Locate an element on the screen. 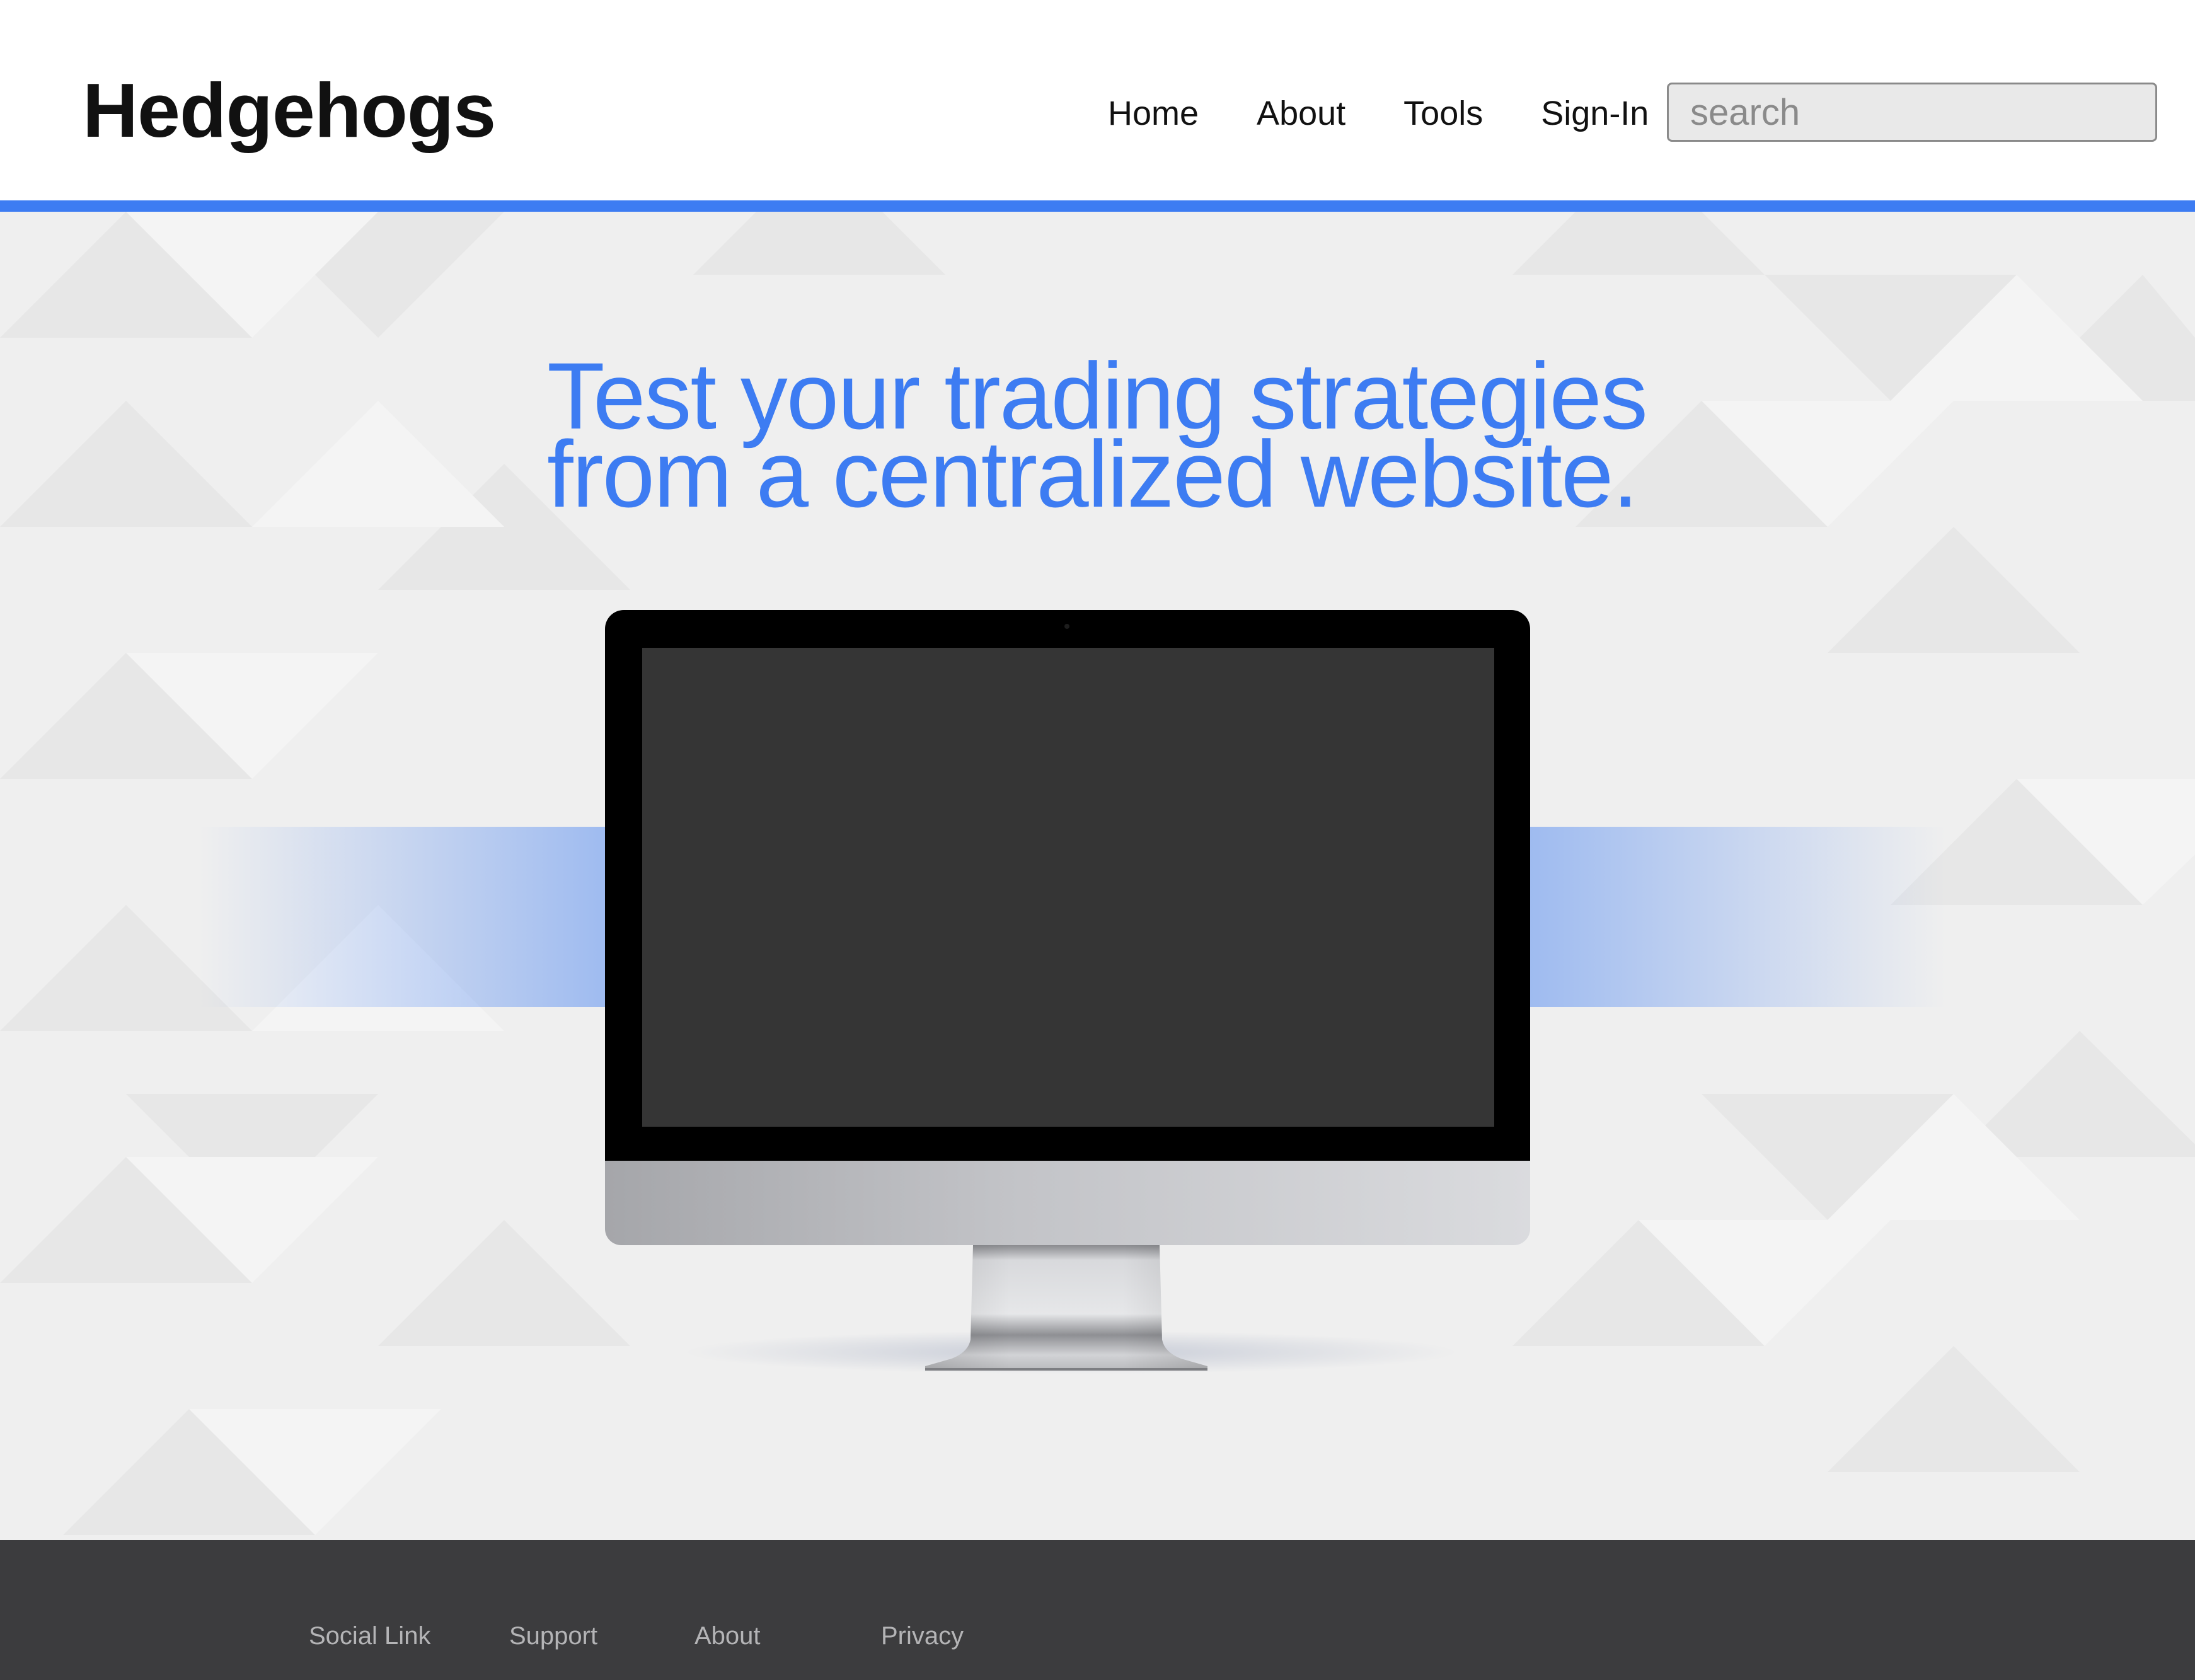 This screenshot has height=1680, width=2195. camera-icon is located at coordinates (1066, 626).